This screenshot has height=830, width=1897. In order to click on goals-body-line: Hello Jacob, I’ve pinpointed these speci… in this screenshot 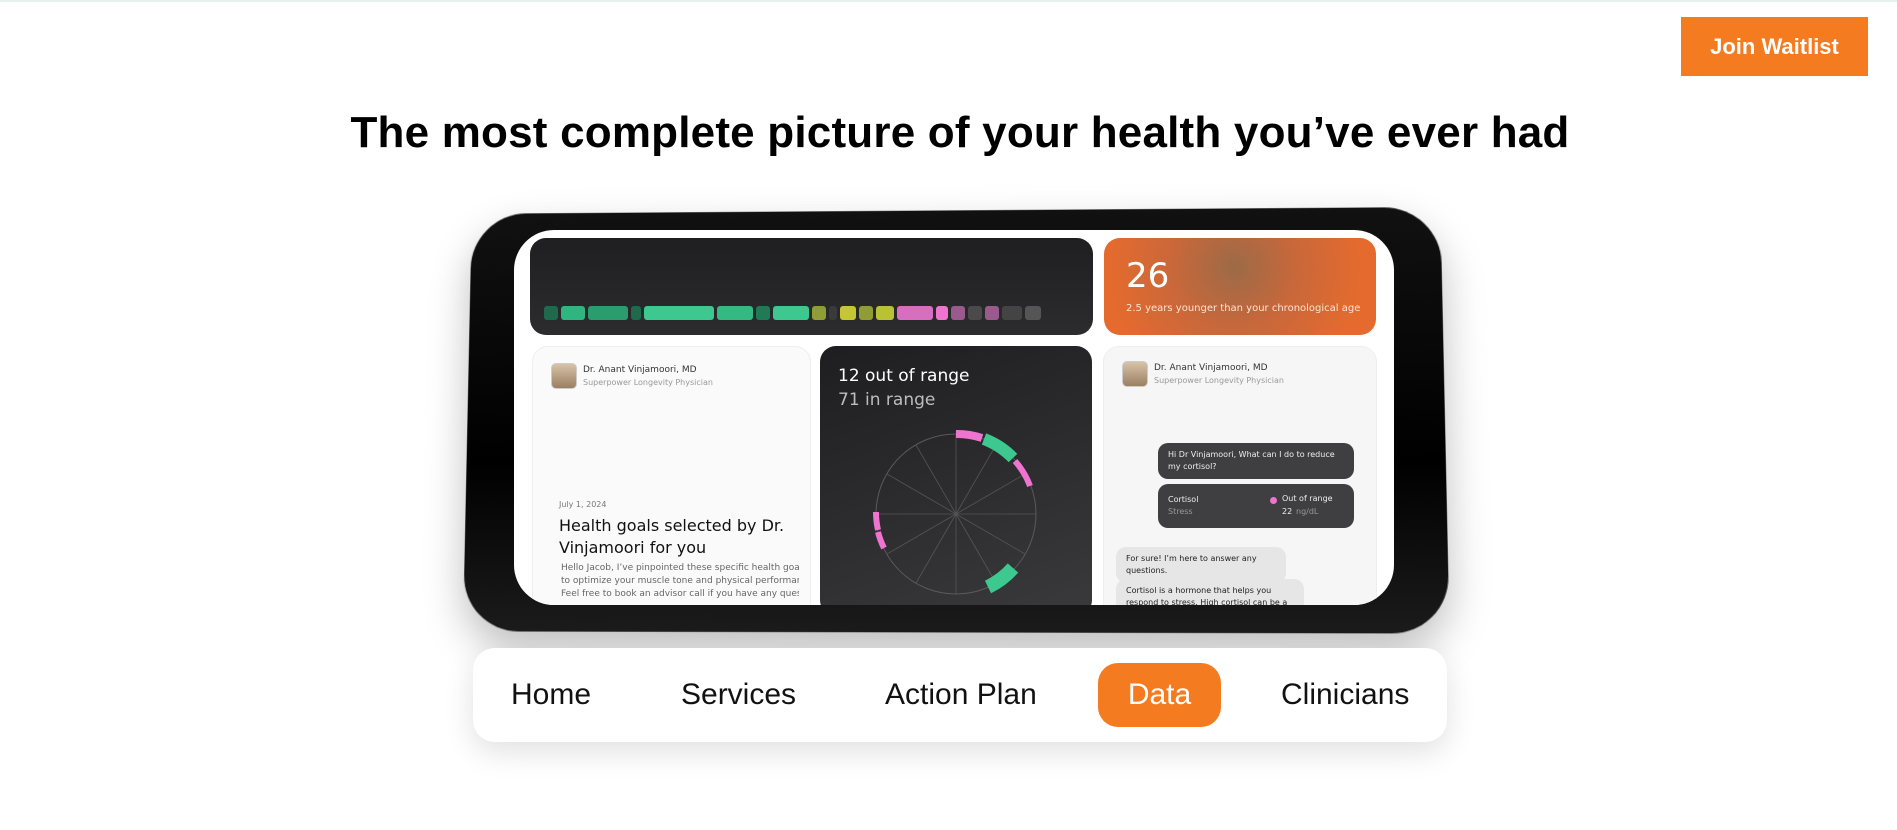, I will do `click(680, 568)`.